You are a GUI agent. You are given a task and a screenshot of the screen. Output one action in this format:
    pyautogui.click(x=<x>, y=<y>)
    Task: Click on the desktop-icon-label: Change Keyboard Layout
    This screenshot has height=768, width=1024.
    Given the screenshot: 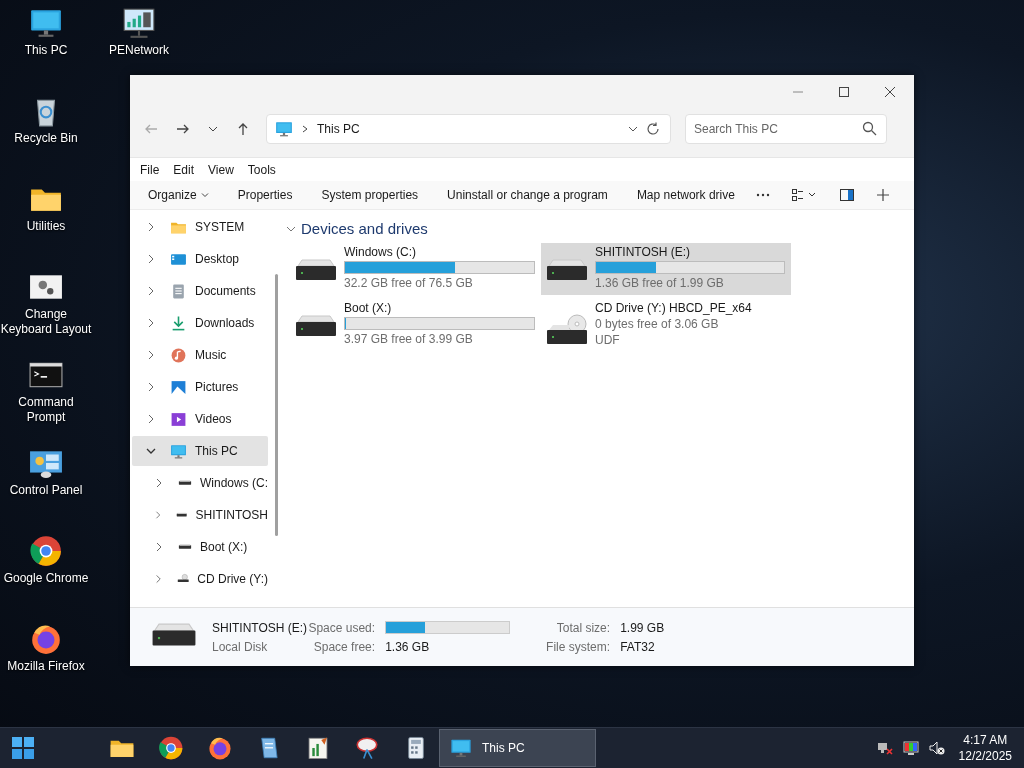 What is the action you would take?
    pyautogui.click(x=46, y=322)
    